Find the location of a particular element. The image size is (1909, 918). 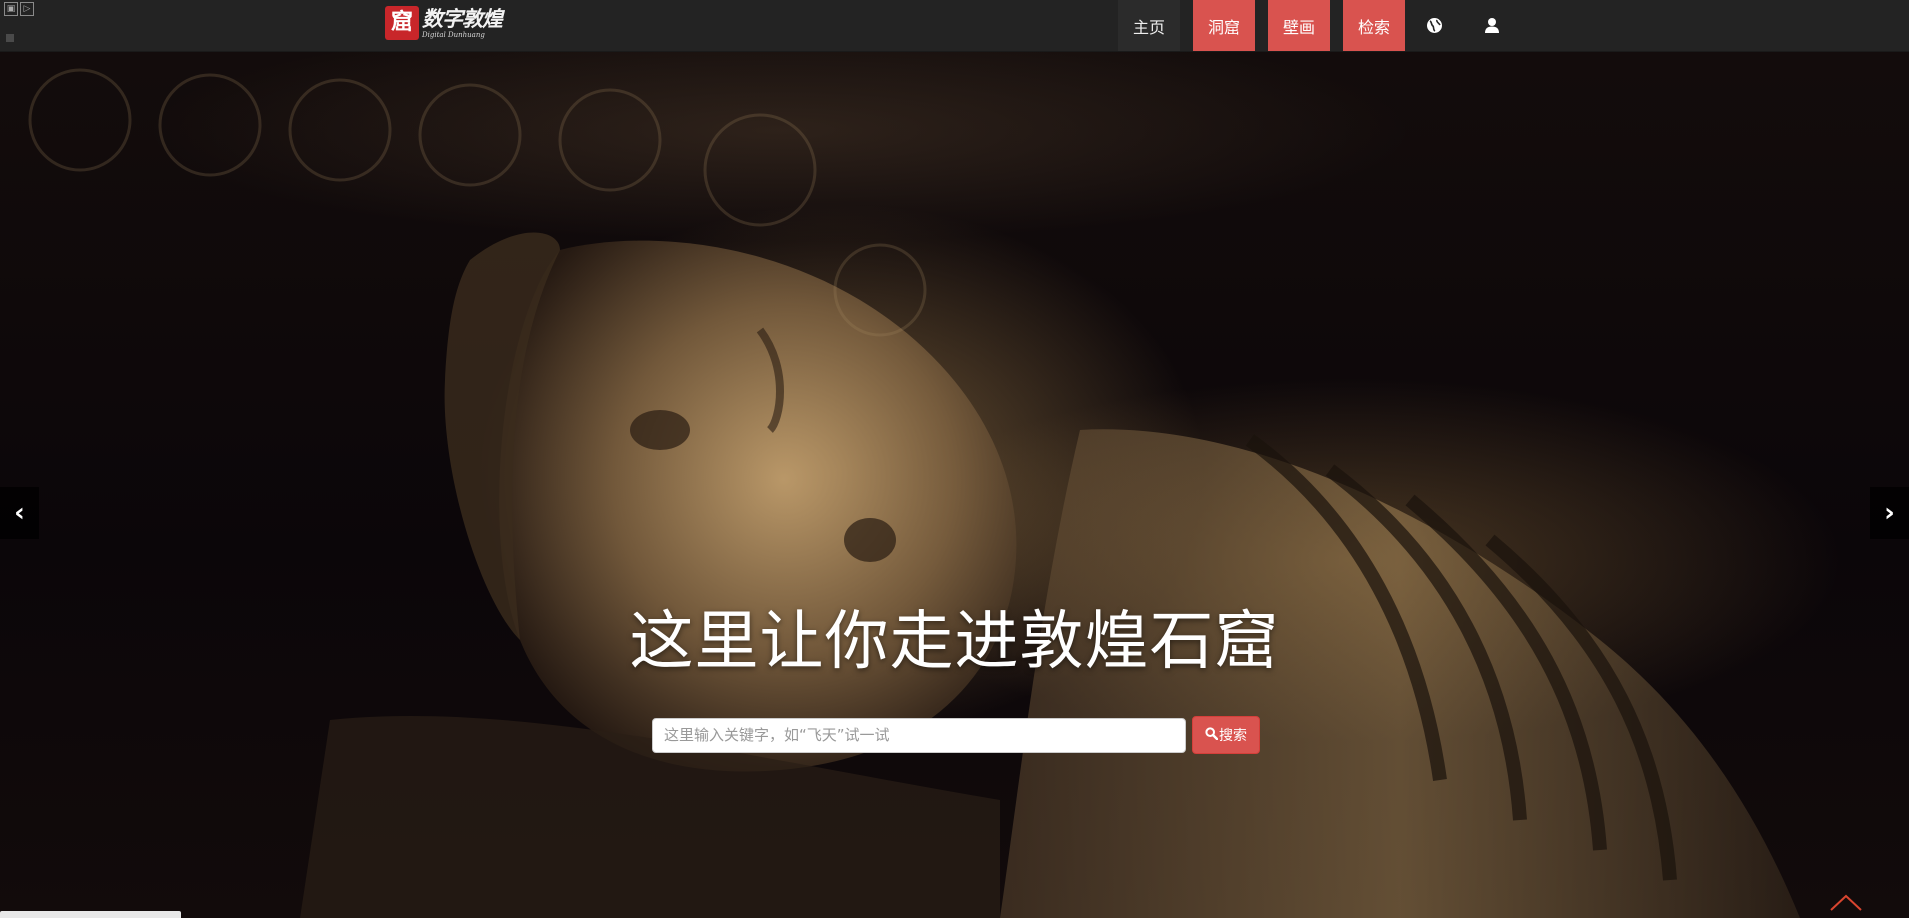

carousel-next-button: › is located at coordinates (1889, 513).